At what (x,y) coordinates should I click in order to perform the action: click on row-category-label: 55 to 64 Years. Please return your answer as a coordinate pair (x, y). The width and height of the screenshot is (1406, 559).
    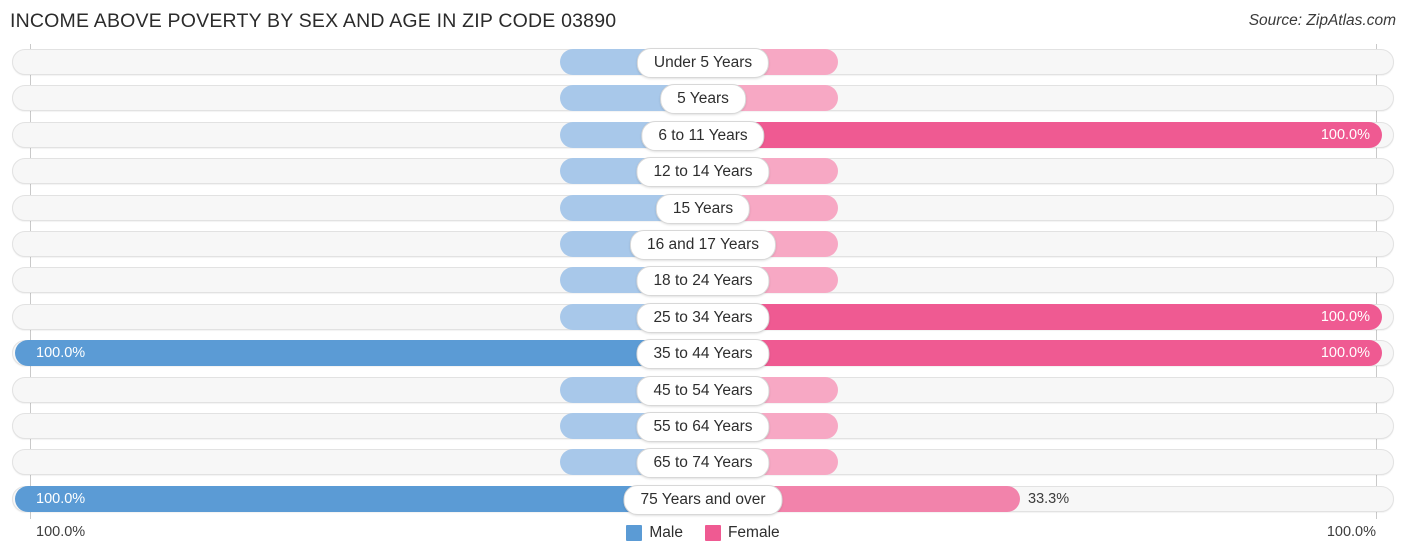
    Looking at the image, I should click on (703, 426).